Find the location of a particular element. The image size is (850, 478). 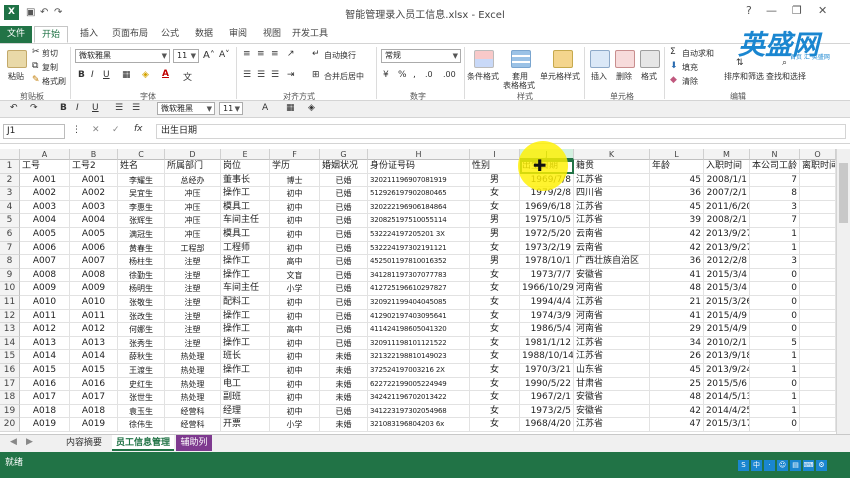

table-cell: 1 is located at coordinates (775, 411).